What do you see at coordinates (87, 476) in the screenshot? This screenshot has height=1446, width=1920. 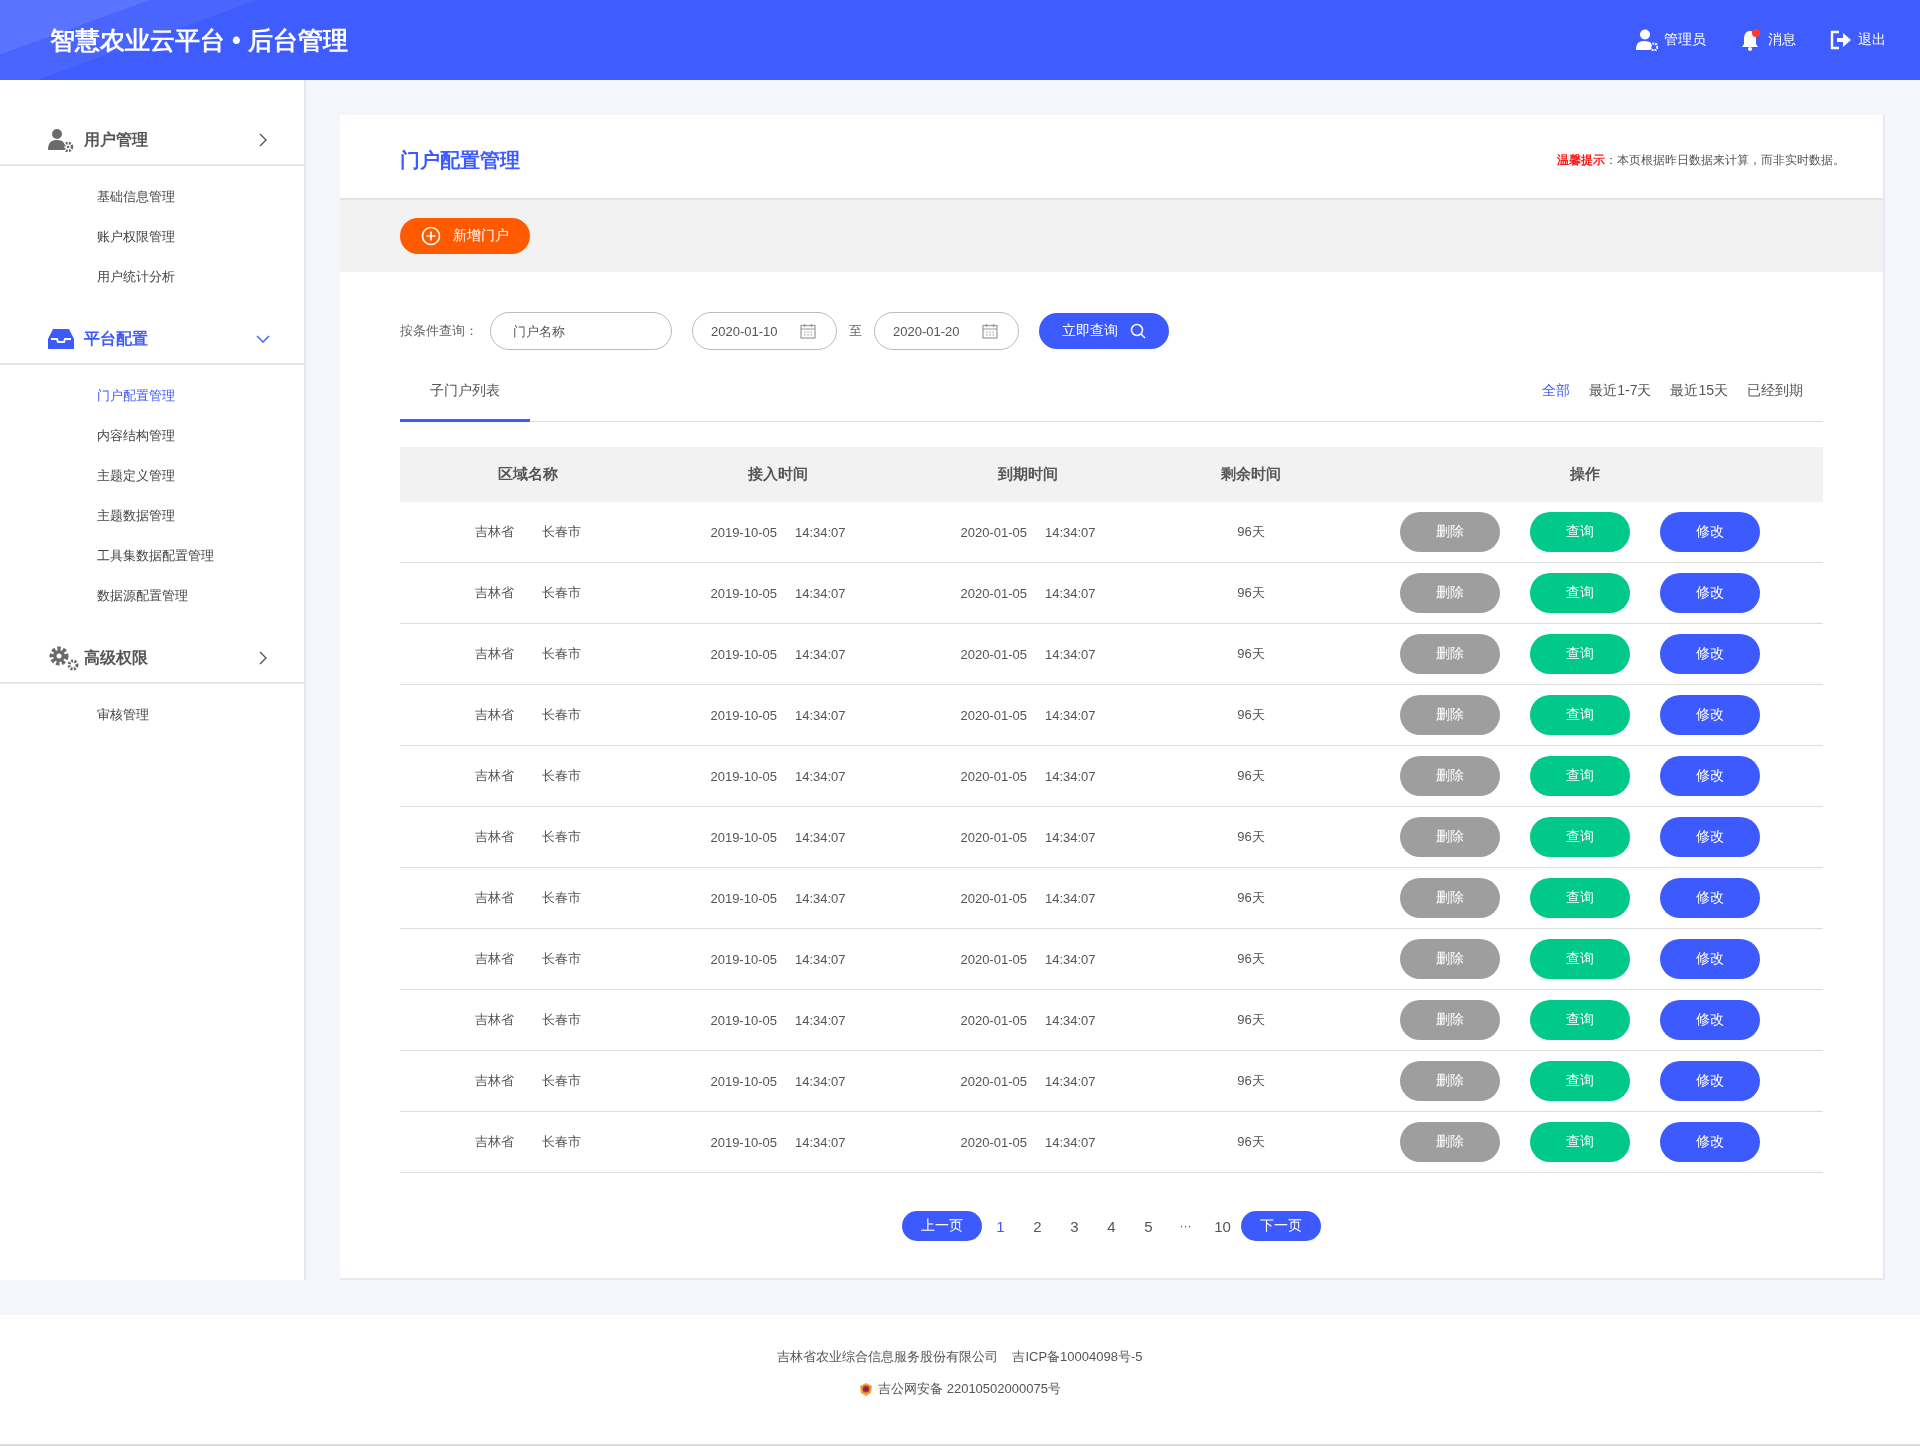 I see `sidebar-item: 主题定义管理` at bounding box center [87, 476].